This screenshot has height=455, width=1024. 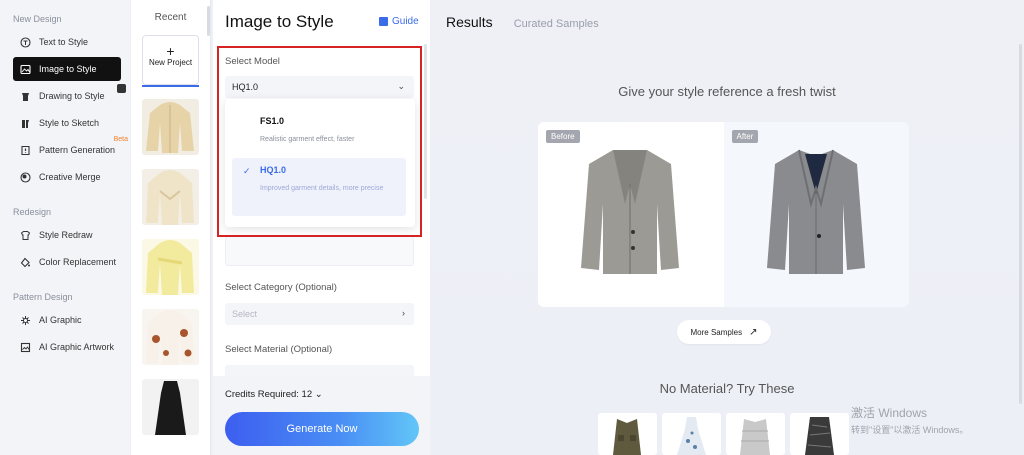 I want to click on chevron-right-icon: ›, so click(x=403, y=313).